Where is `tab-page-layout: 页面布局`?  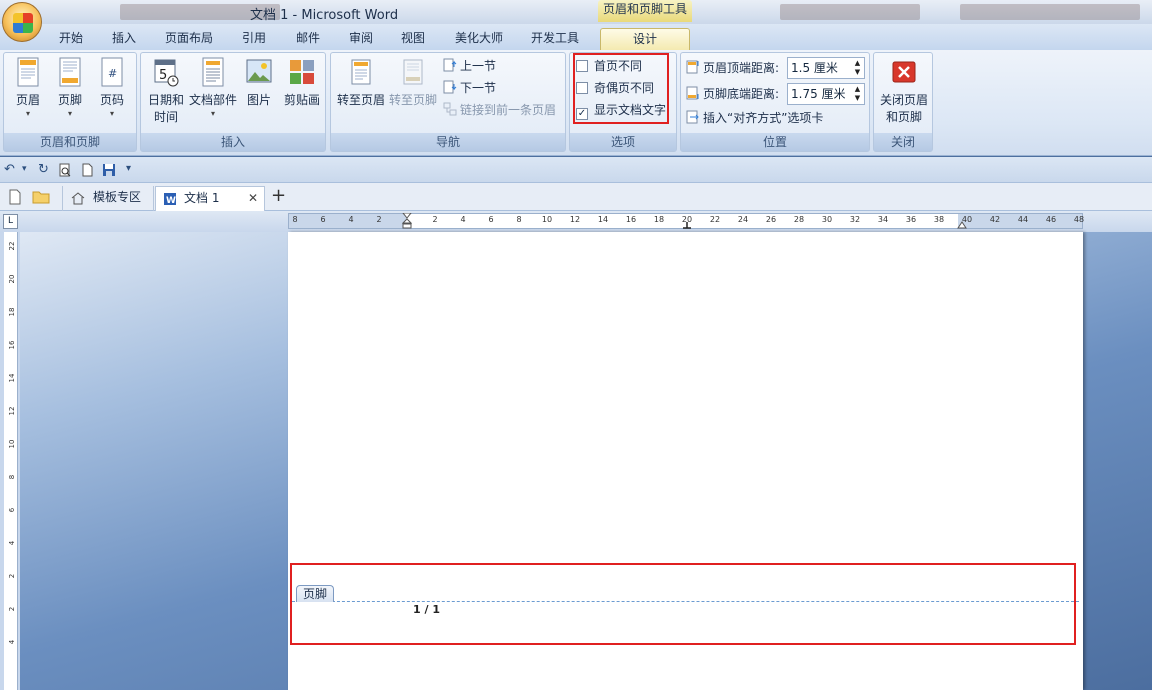 tab-page-layout: 页面布局 is located at coordinates (189, 39).